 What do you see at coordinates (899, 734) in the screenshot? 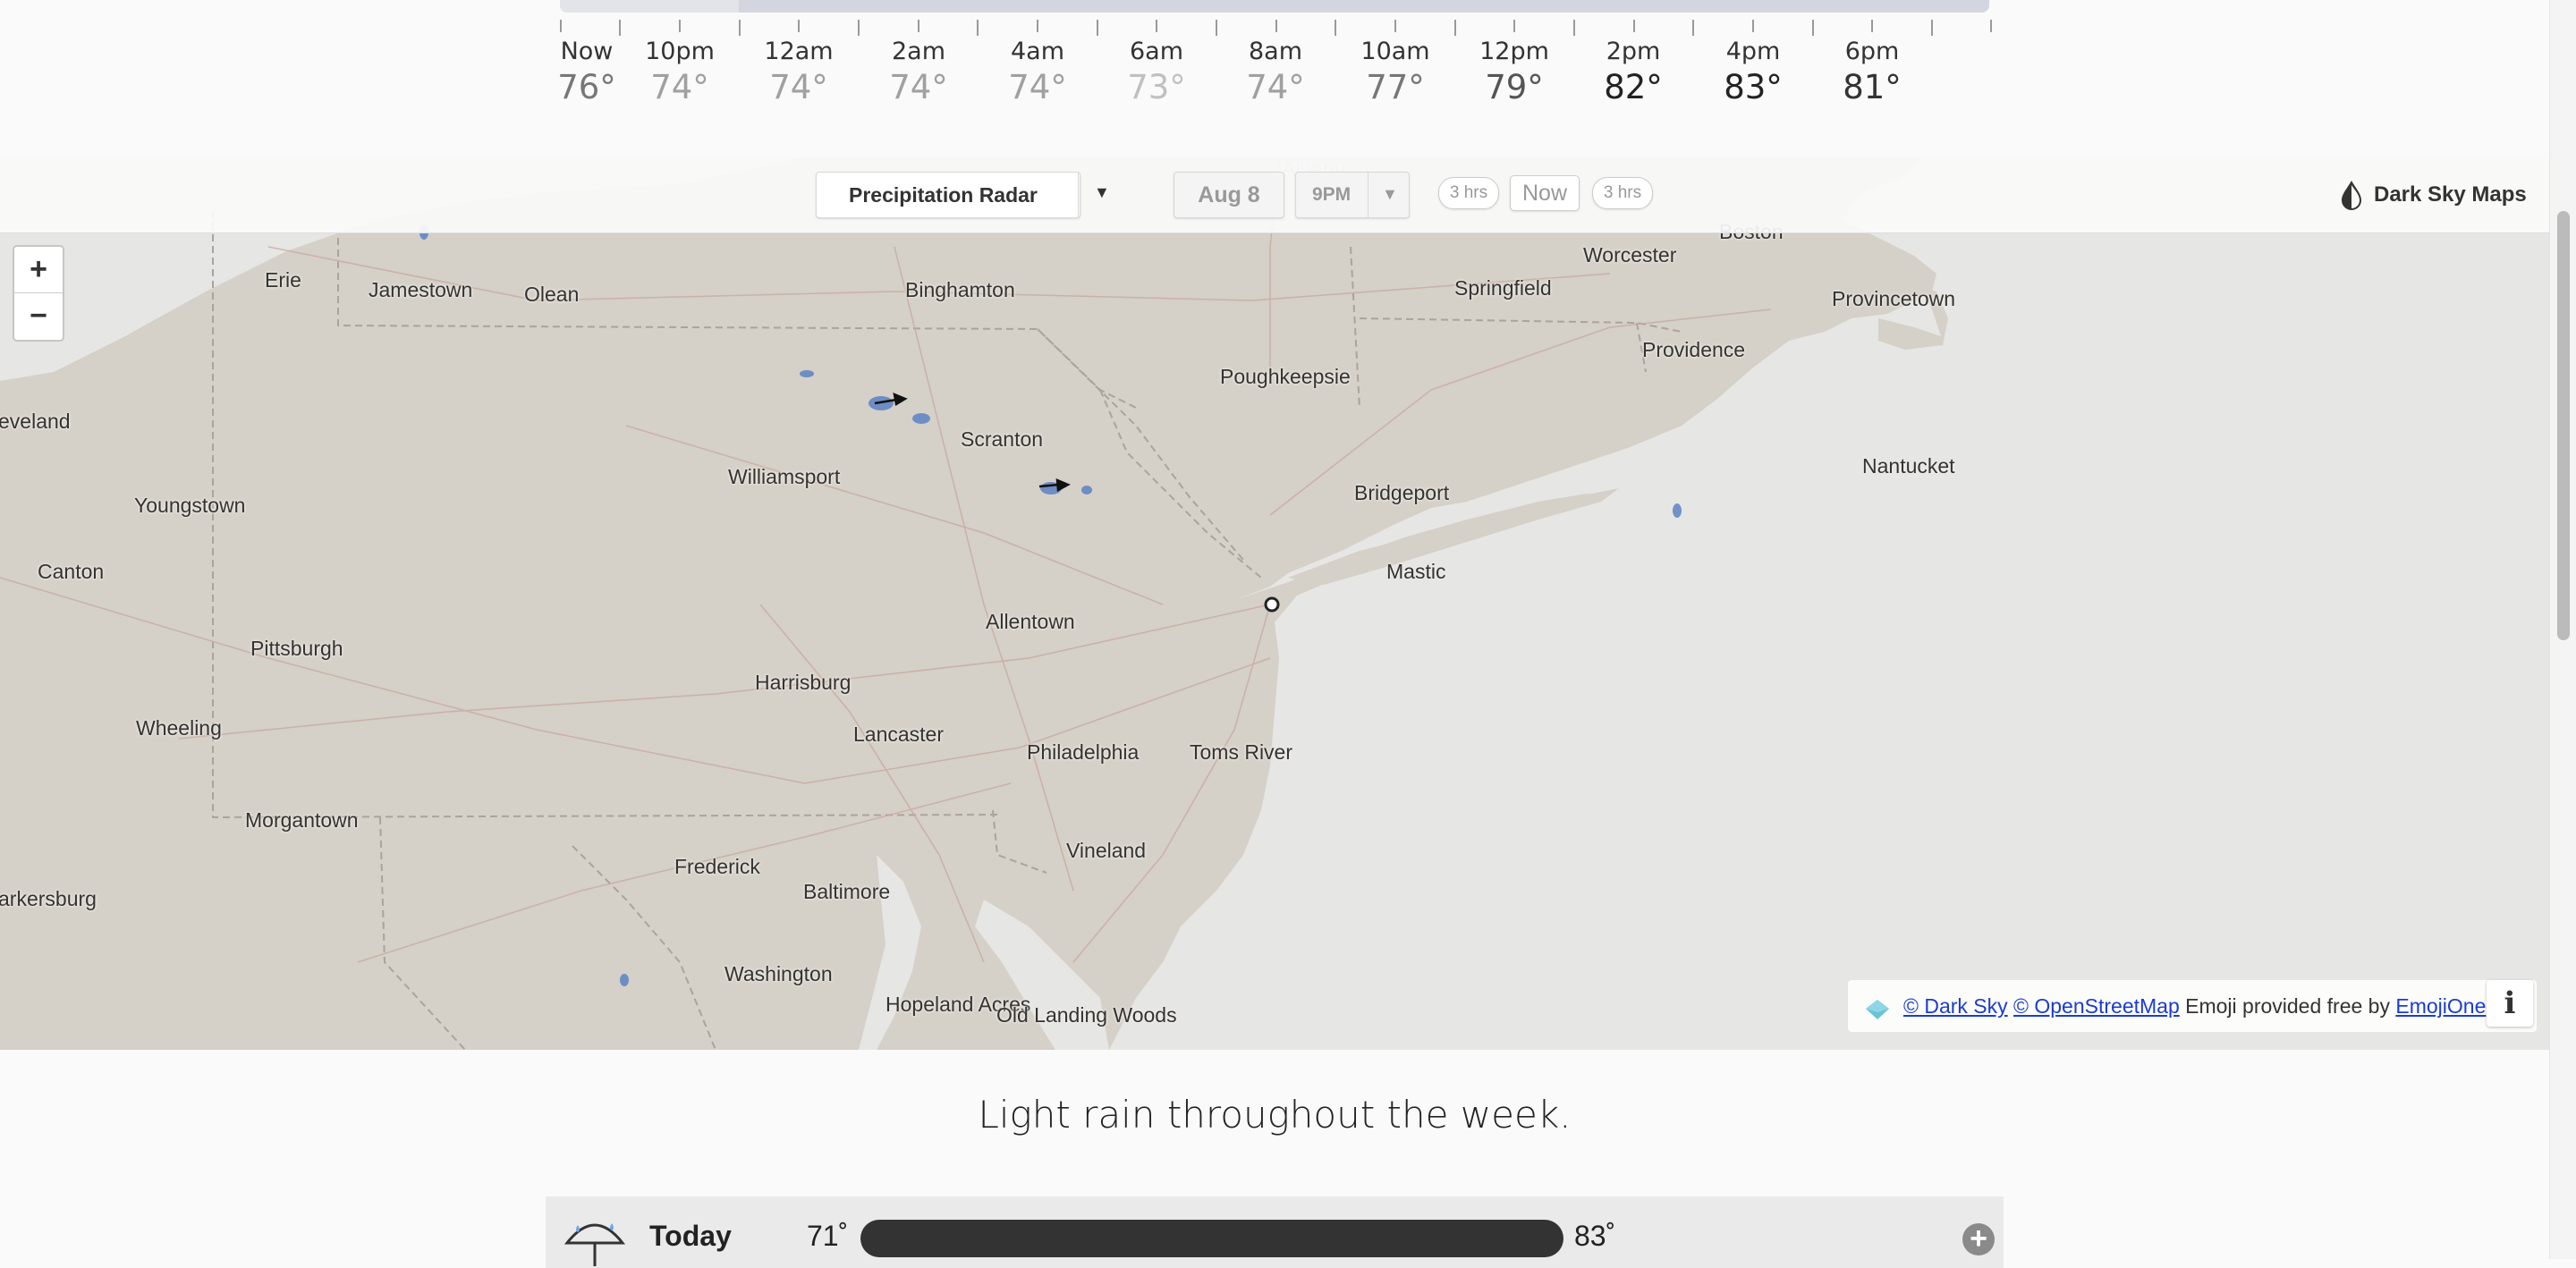
I see `city-label: Lancaster` at bounding box center [899, 734].